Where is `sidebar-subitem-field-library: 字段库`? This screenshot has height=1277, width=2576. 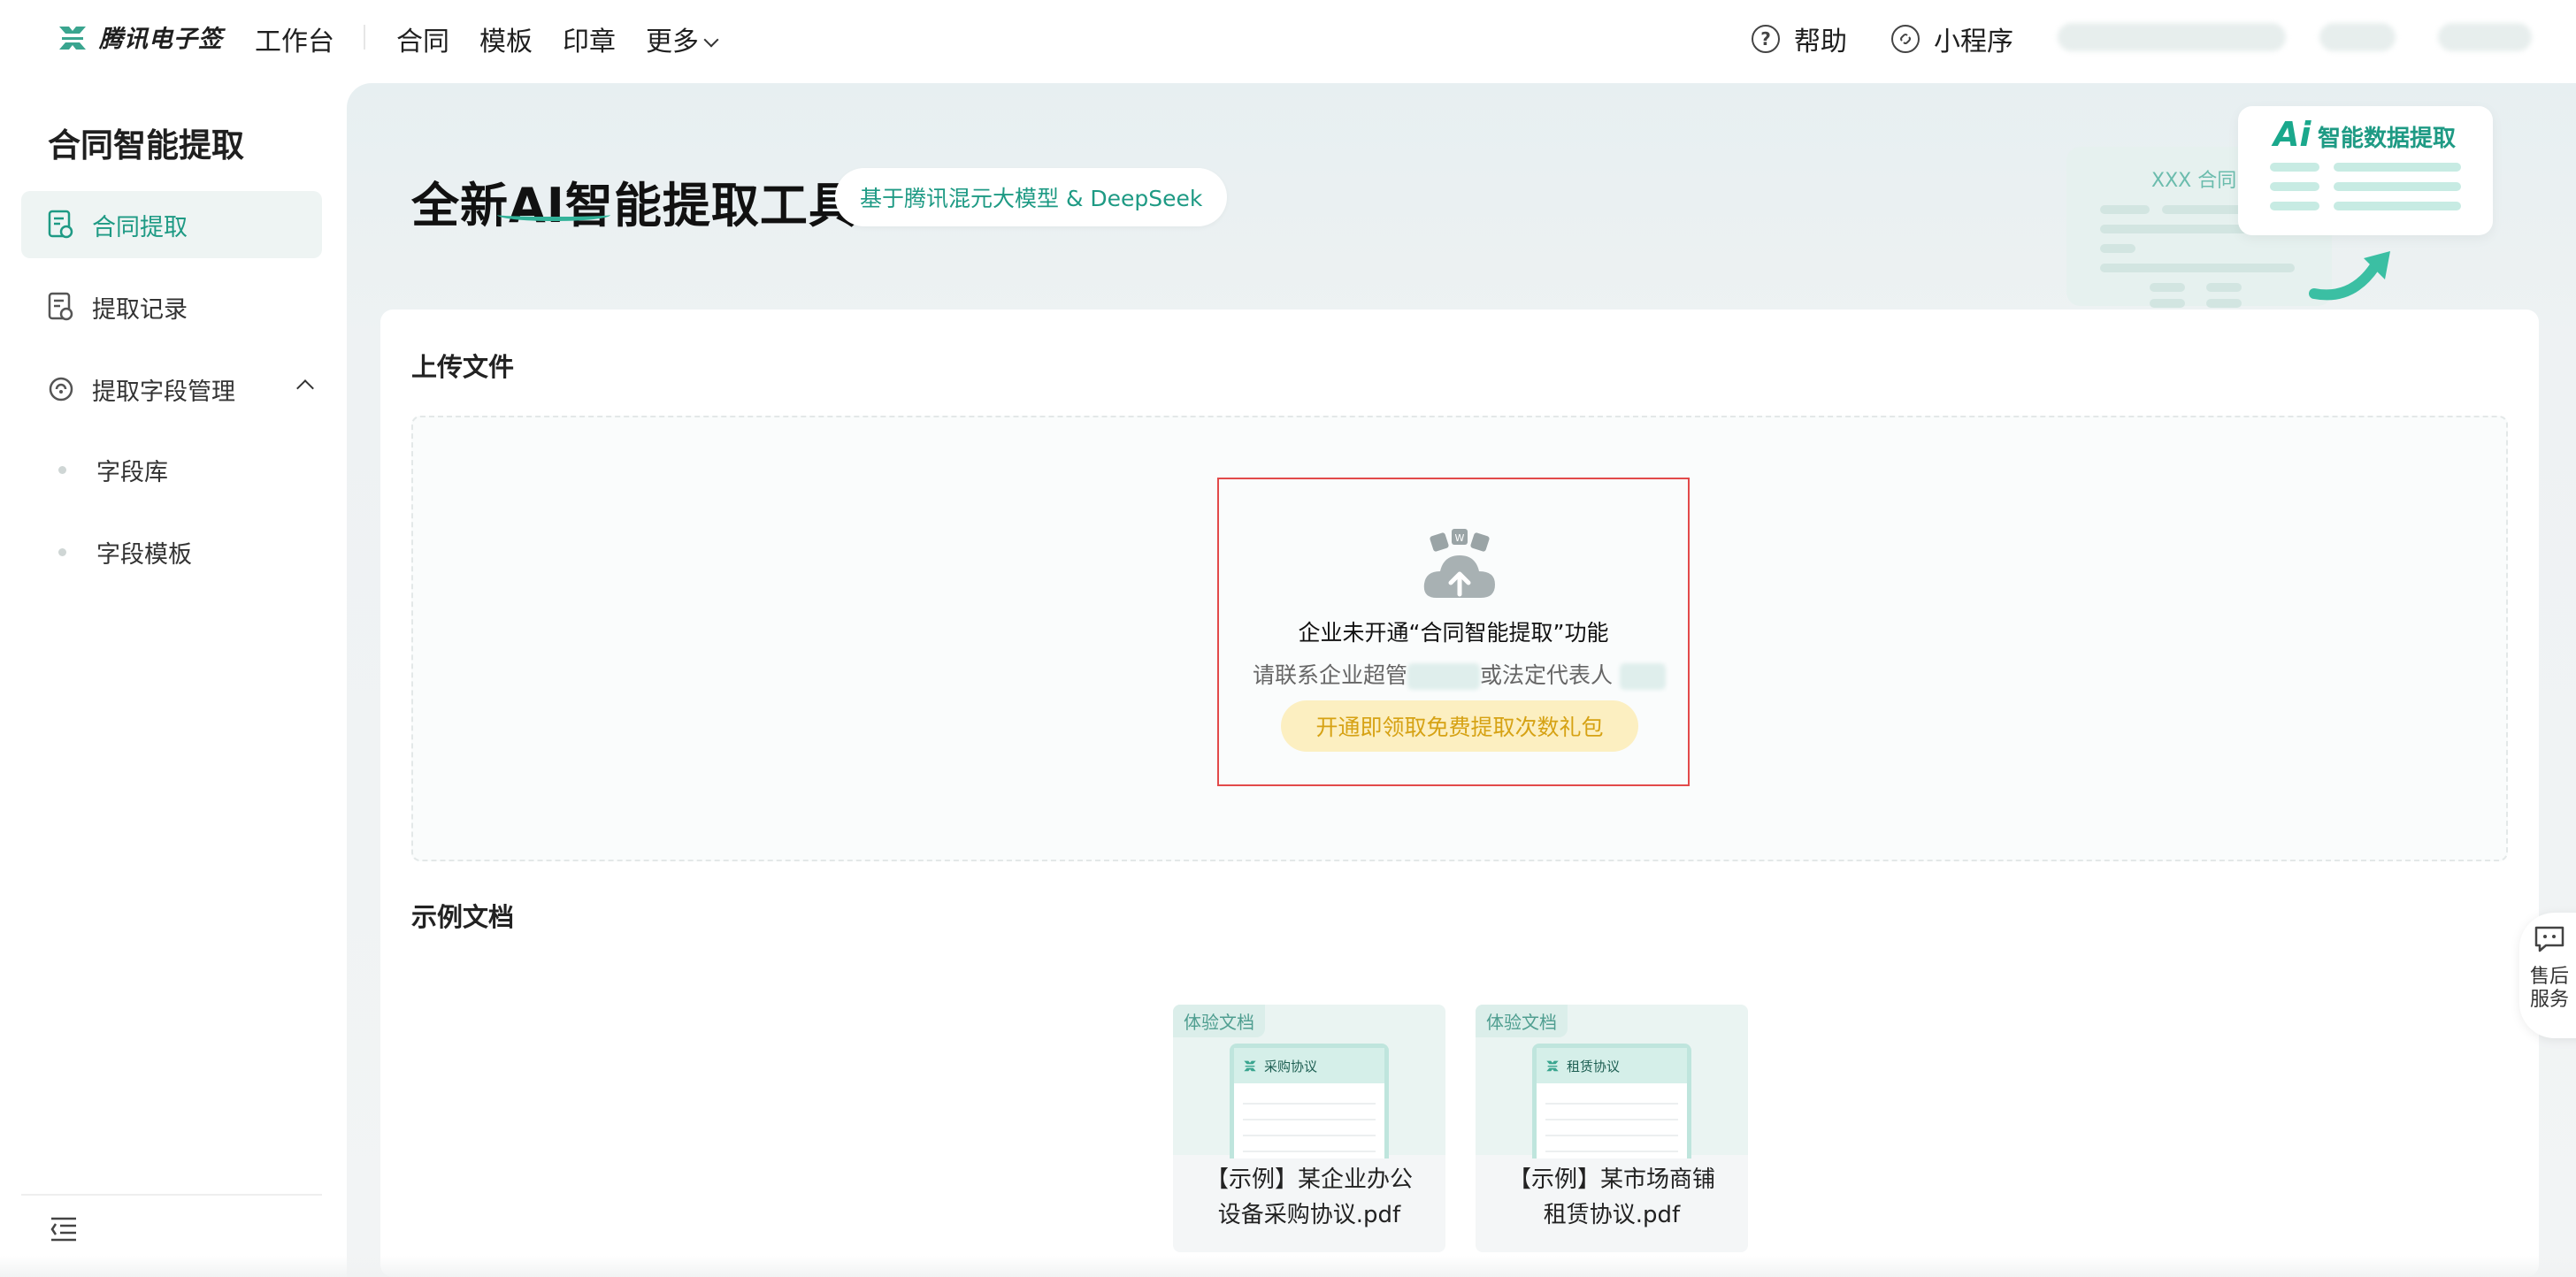
sidebar-subitem-field-library: 字段库 is located at coordinates (113, 470).